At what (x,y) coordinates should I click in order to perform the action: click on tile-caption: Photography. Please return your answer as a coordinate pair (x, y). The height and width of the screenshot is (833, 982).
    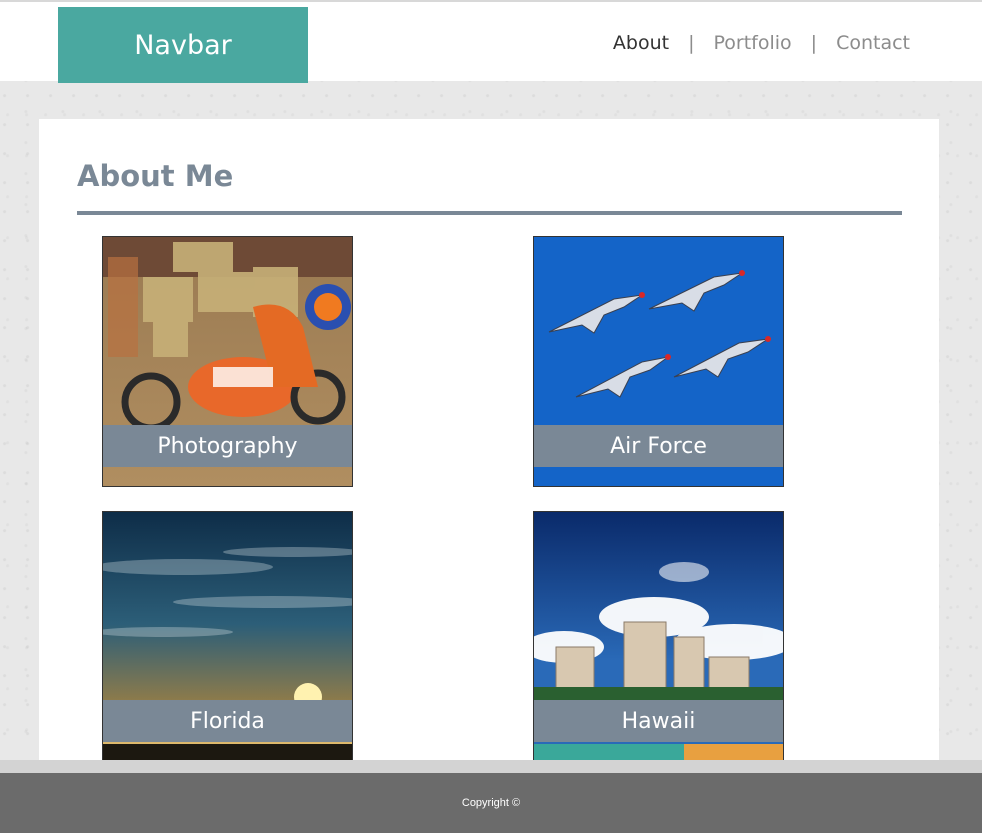
    Looking at the image, I should click on (227, 446).